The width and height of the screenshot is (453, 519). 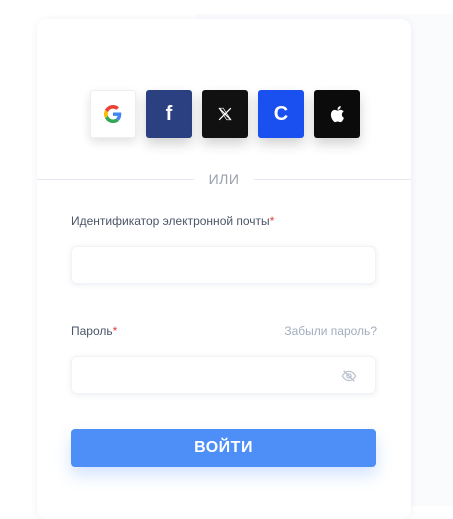 I want to click on email-label: Идентификатор электронной почты*, so click(x=172, y=221).